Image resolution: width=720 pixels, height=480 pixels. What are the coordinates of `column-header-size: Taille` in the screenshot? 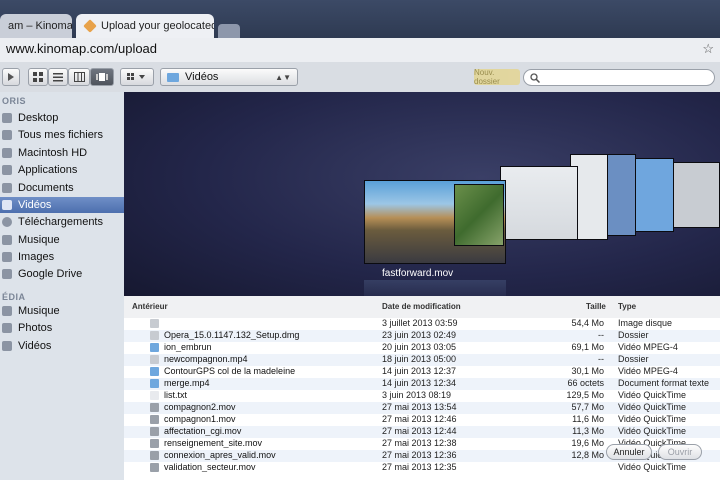 It's located at (596, 306).